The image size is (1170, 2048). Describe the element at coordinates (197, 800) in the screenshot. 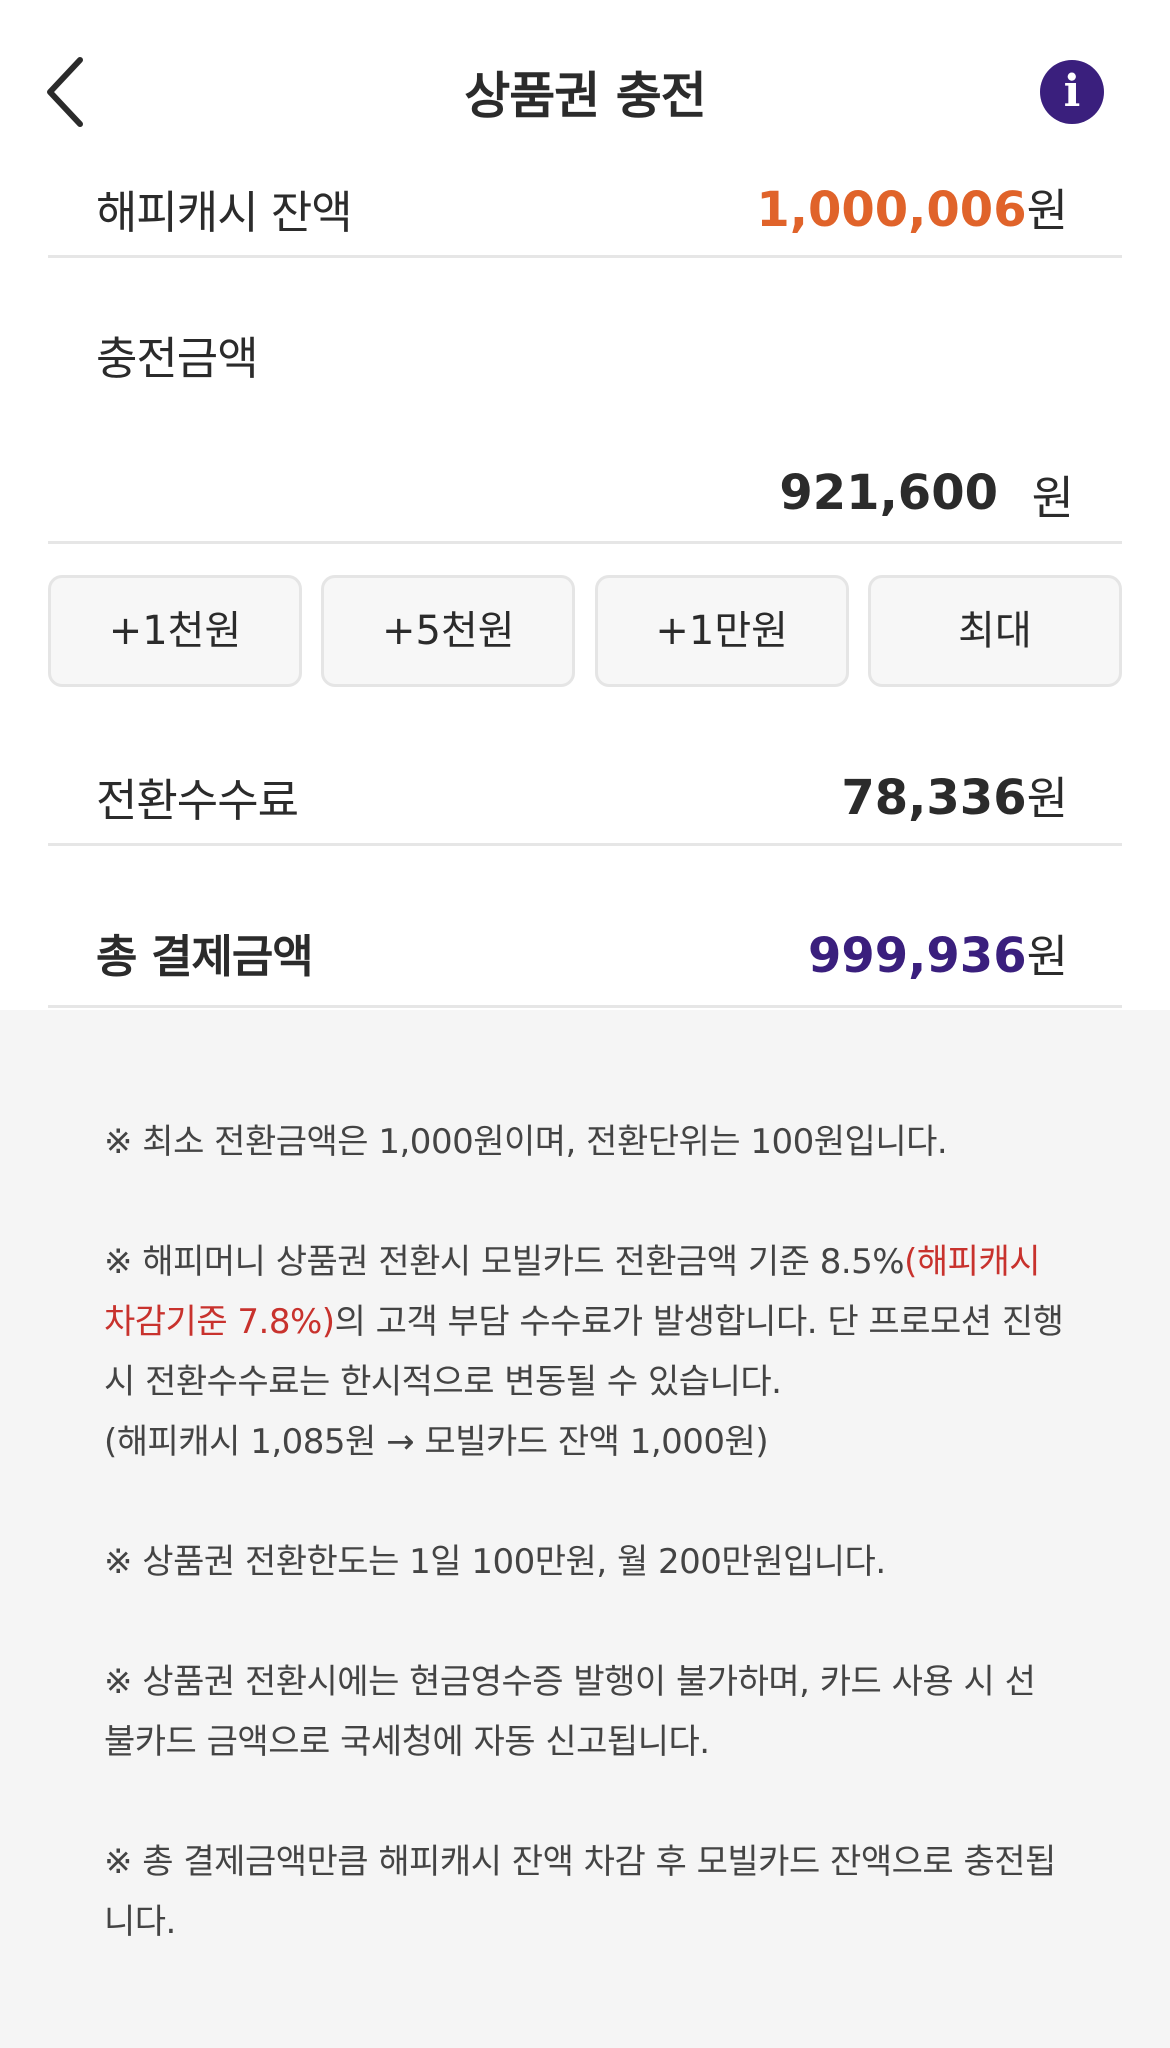

I see `fee-label: 전환수수료` at that location.